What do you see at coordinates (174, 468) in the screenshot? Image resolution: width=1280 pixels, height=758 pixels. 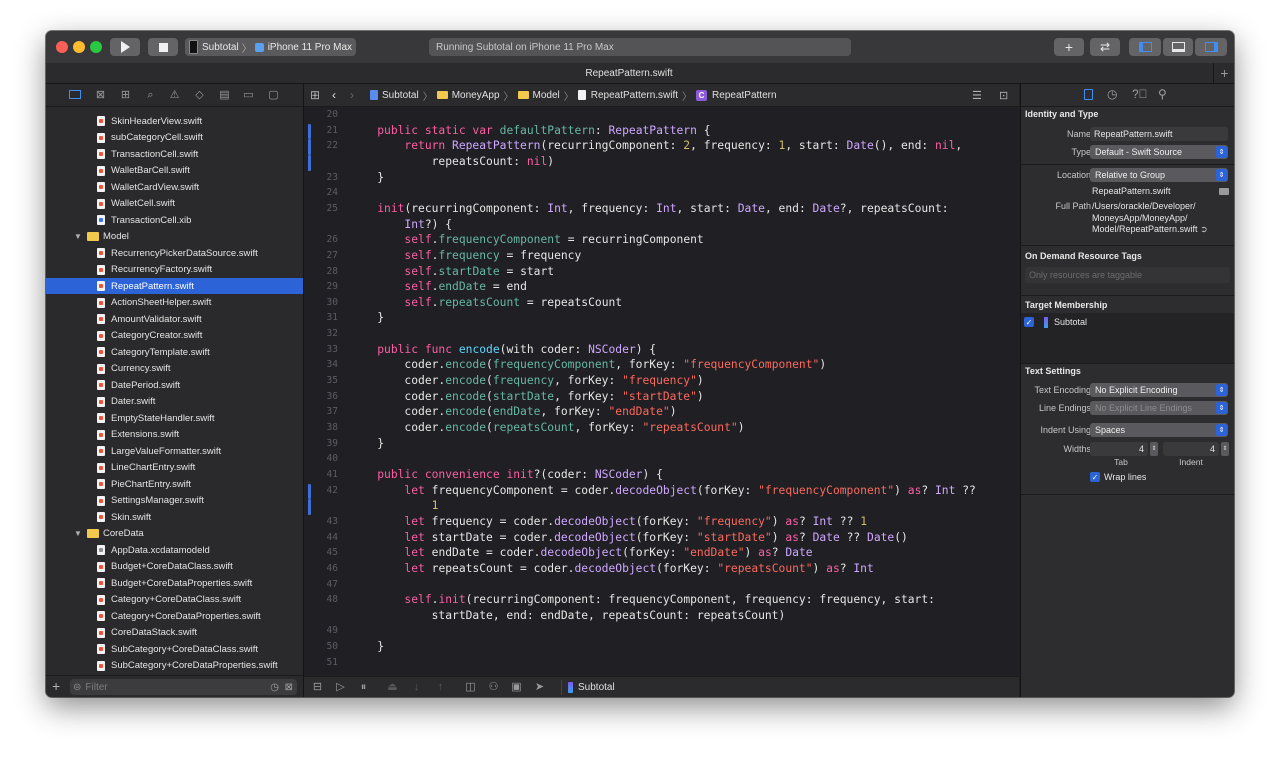 I see `navigator-file-row: LineChartEntry.swift` at bounding box center [174, 468].